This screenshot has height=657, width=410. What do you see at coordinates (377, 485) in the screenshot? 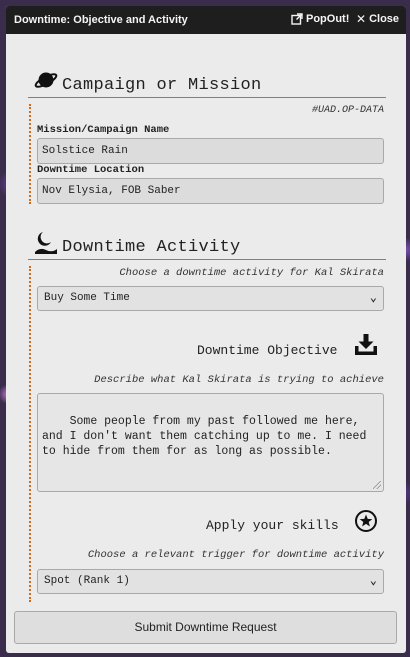
I see `resize-grip-icon` at bounding box center [377, 485].